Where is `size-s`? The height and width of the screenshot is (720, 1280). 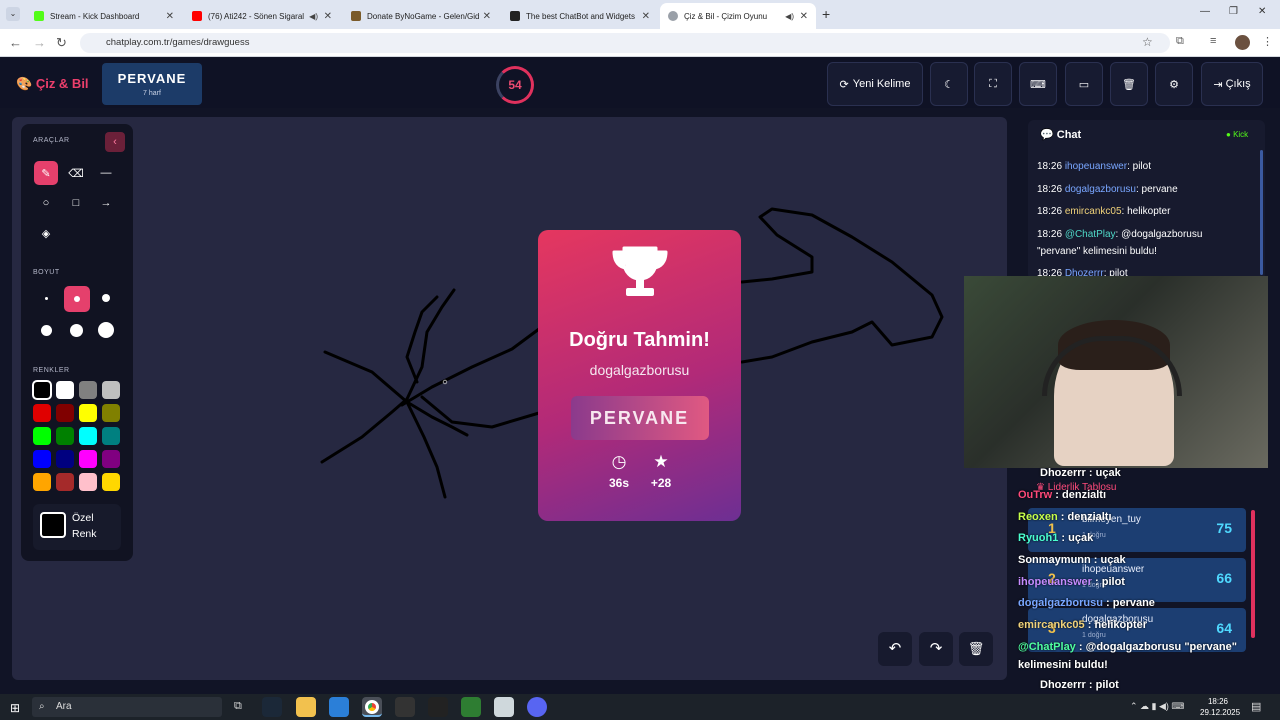
size-s is located at coordinates (77, 299).